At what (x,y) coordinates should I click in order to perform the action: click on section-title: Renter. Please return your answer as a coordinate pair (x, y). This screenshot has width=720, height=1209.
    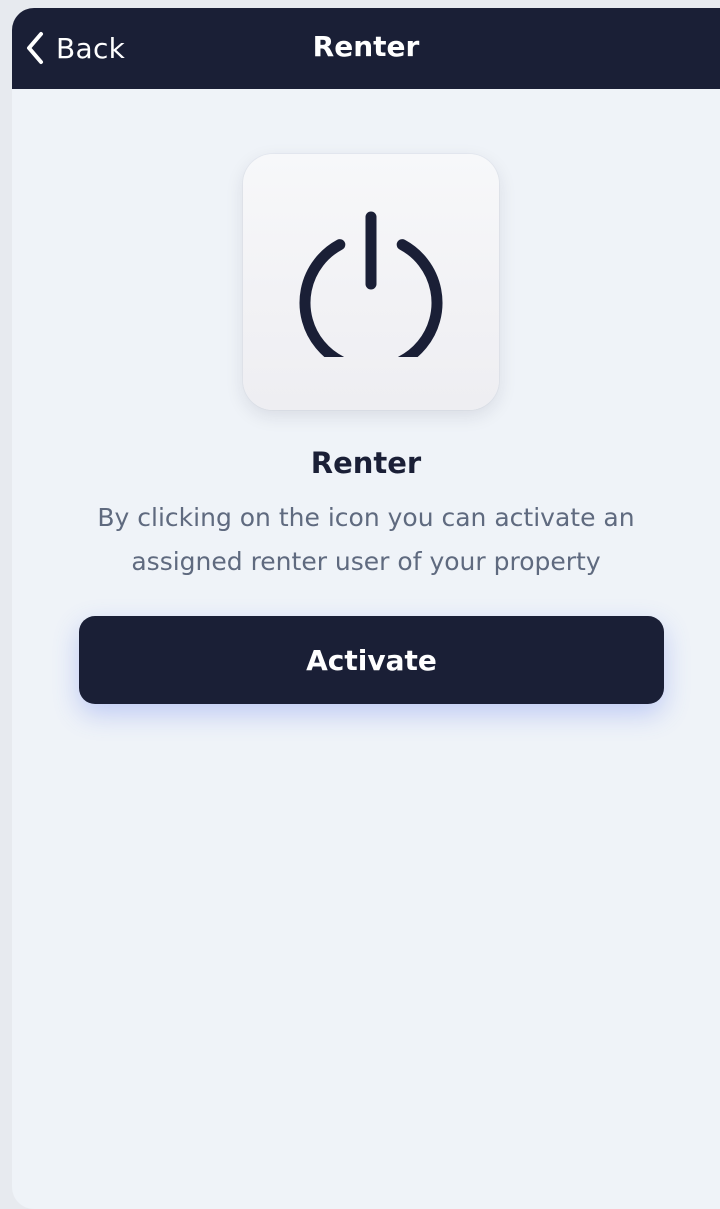
    Looking at the image, I should click on (366, 463).